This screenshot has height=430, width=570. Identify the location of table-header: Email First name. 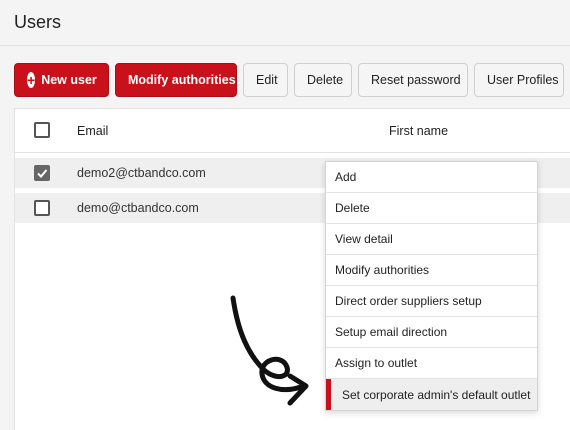
(292, 131).